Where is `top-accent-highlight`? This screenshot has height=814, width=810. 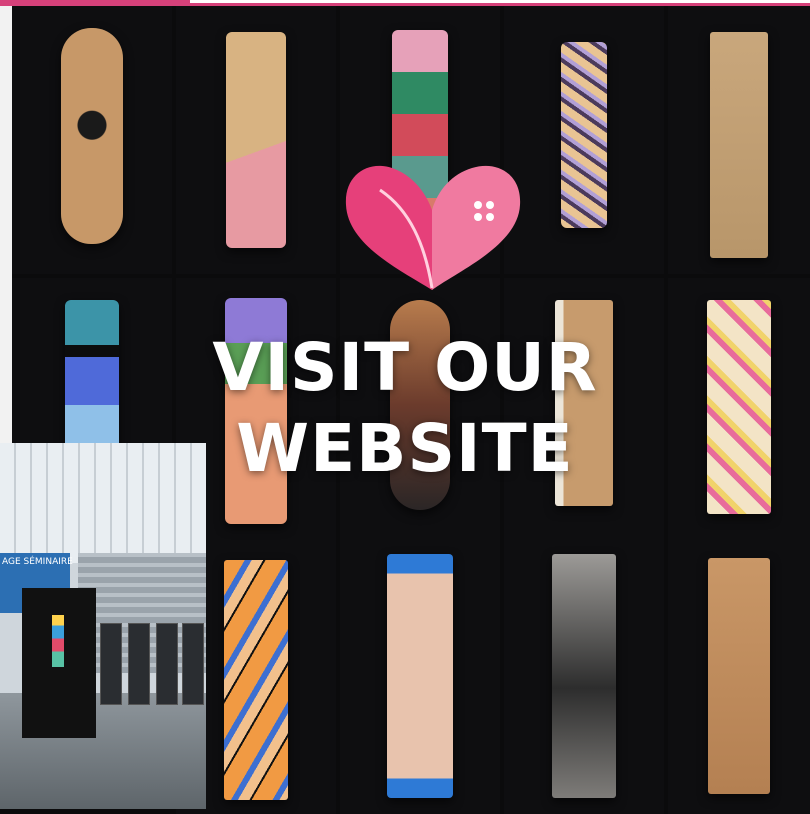
top-accent-highlight is located at coordinates (500, 1).